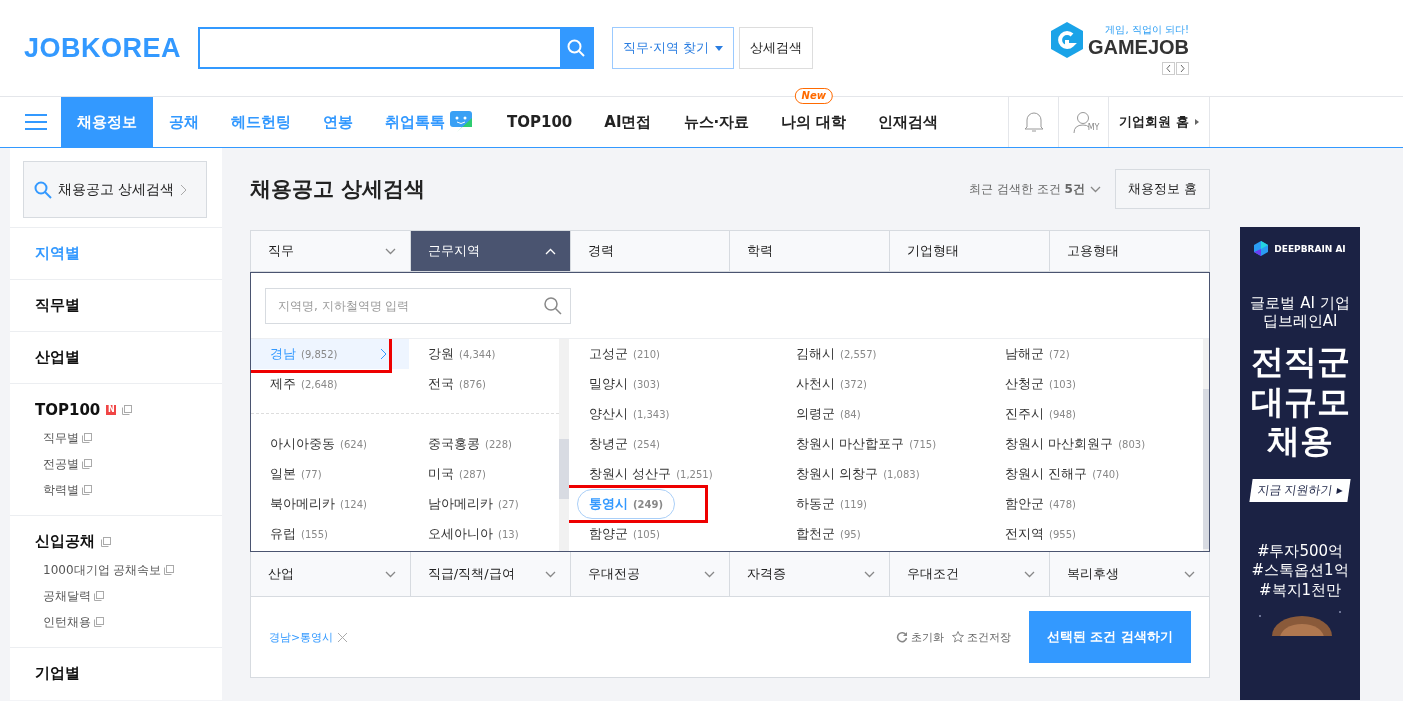 This screenshot has height=701, width=1403. What do you see at coordinates (1138, 47) in the screenshot?
I see `gamejob-logo: GAMEJOB` at bounding box center [1138, 47].